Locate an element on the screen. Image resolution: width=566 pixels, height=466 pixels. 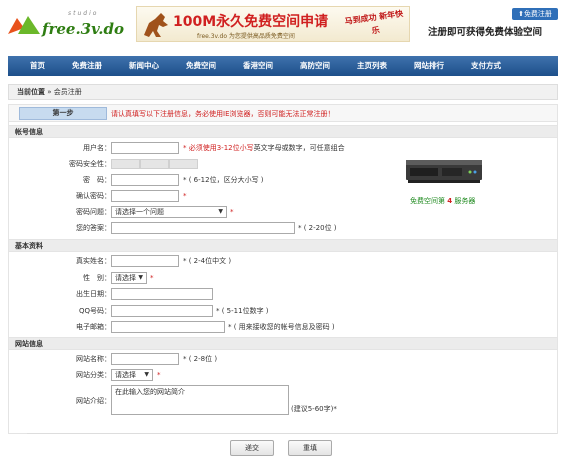
email-hint: * ( 用来接收您的帐号信息及密码 ) is located at coordinates (281, 327).